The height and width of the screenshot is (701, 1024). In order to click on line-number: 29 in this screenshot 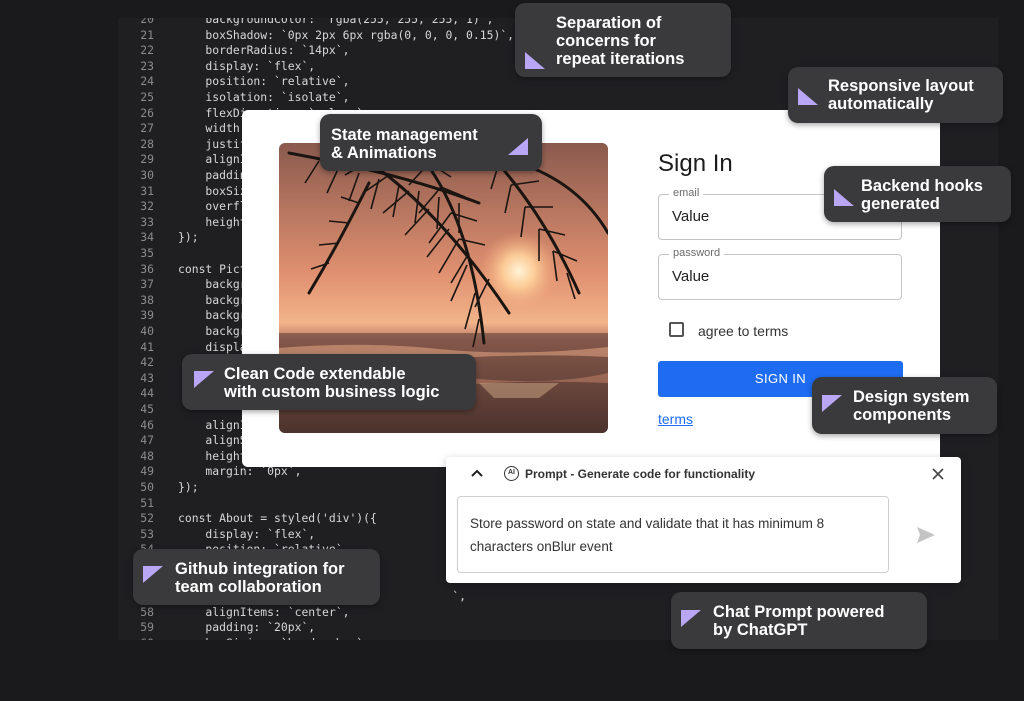, I will do `click(147, 159)`.